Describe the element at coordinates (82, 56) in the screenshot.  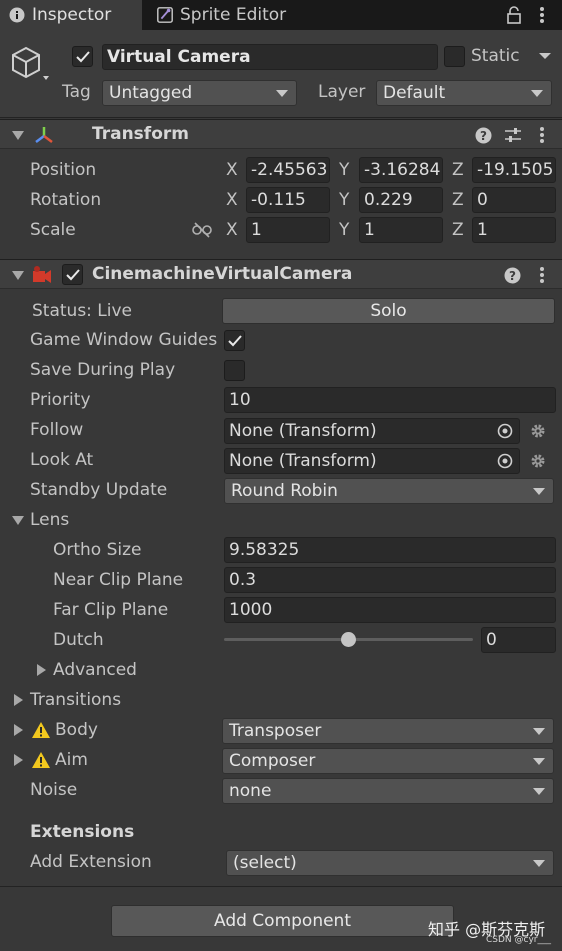
I see `gameobject-active-checkbox` at that location.